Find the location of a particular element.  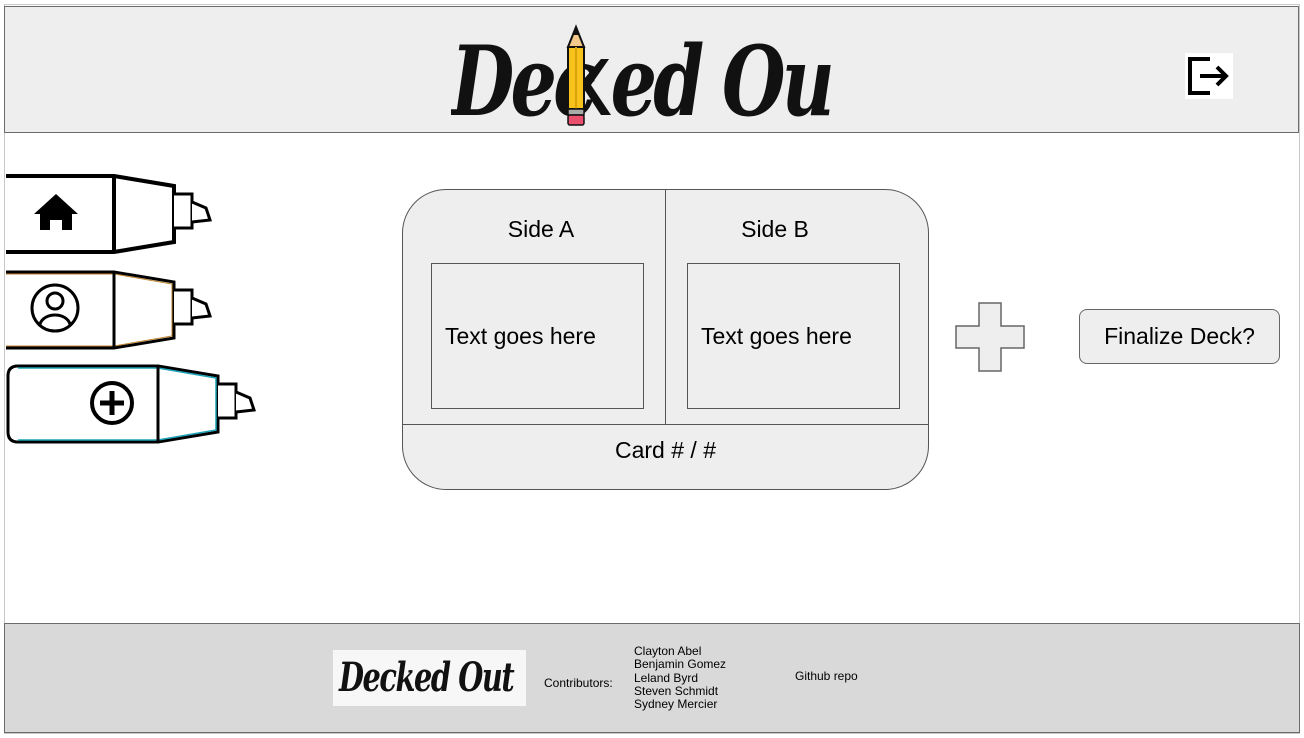

side-b-text: Text goes here is located at coordinates (776, 335).